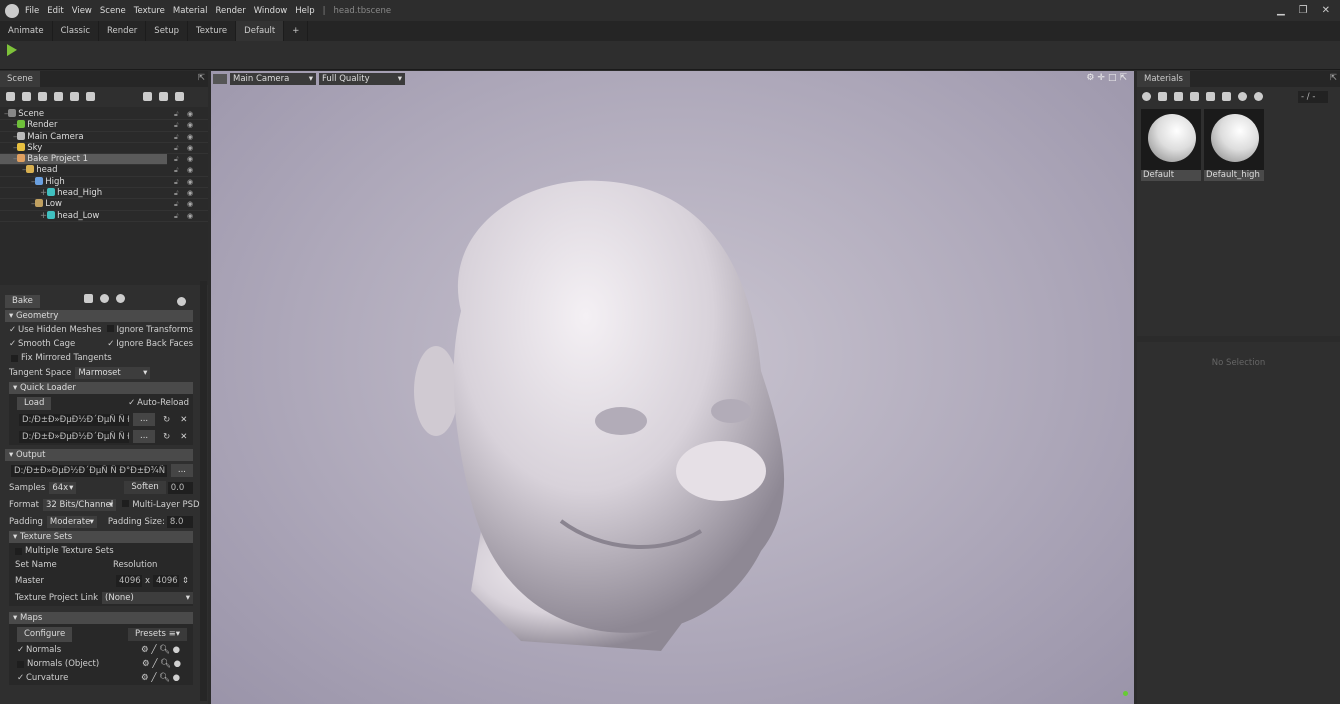 Image resolution: width=1340 pixels, height=704 pixels. Describe the element at coordinates (1162, 96) in the screenshot. I see `duplicate-material-icon` at that location.